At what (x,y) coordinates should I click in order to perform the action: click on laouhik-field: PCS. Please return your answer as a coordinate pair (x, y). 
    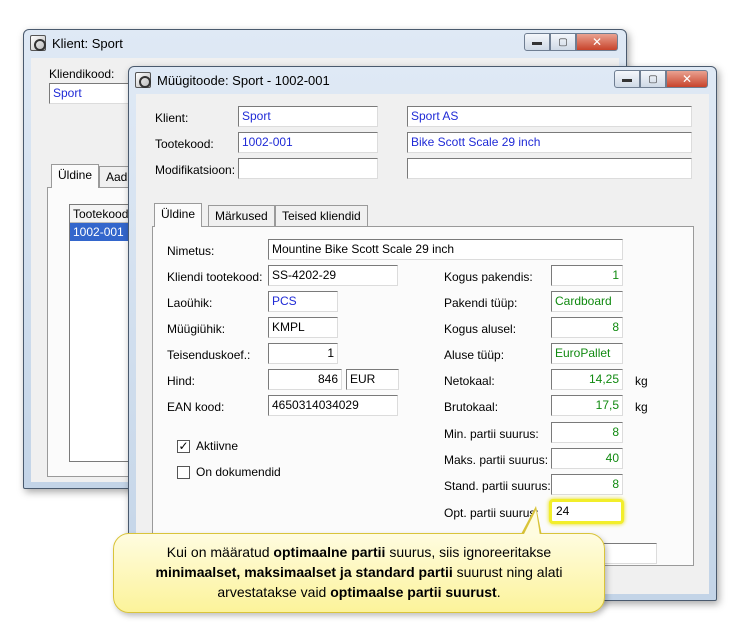
    Looking at the image, I should click on (303, 301).